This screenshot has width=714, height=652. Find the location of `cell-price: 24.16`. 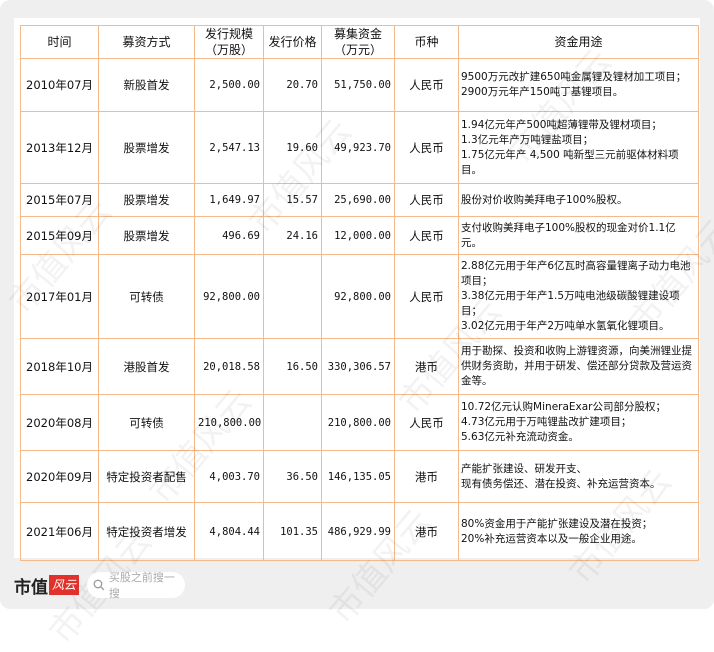

cell-price: 24.16 is located at coordinates (292, 235).